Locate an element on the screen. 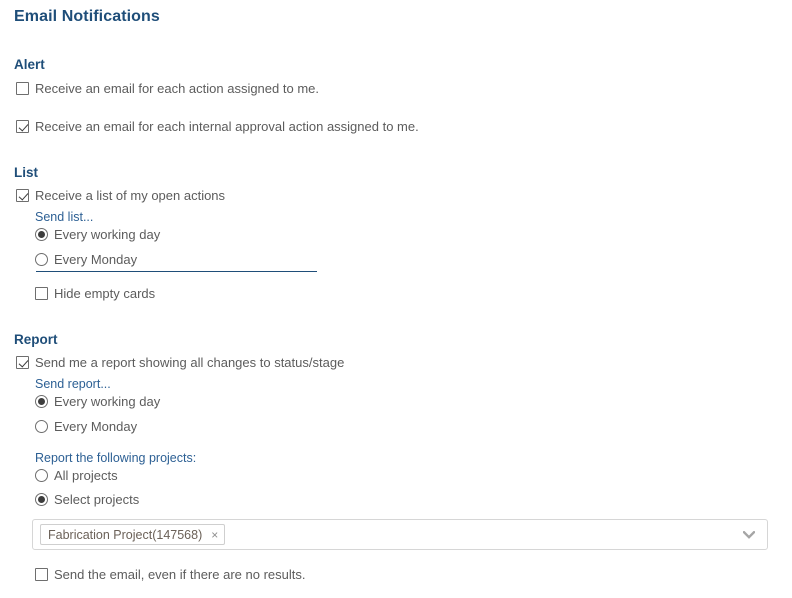 The width and height of the screenshot is (792, 598). radio-list-every-monday is located at coordinates (41, 259).